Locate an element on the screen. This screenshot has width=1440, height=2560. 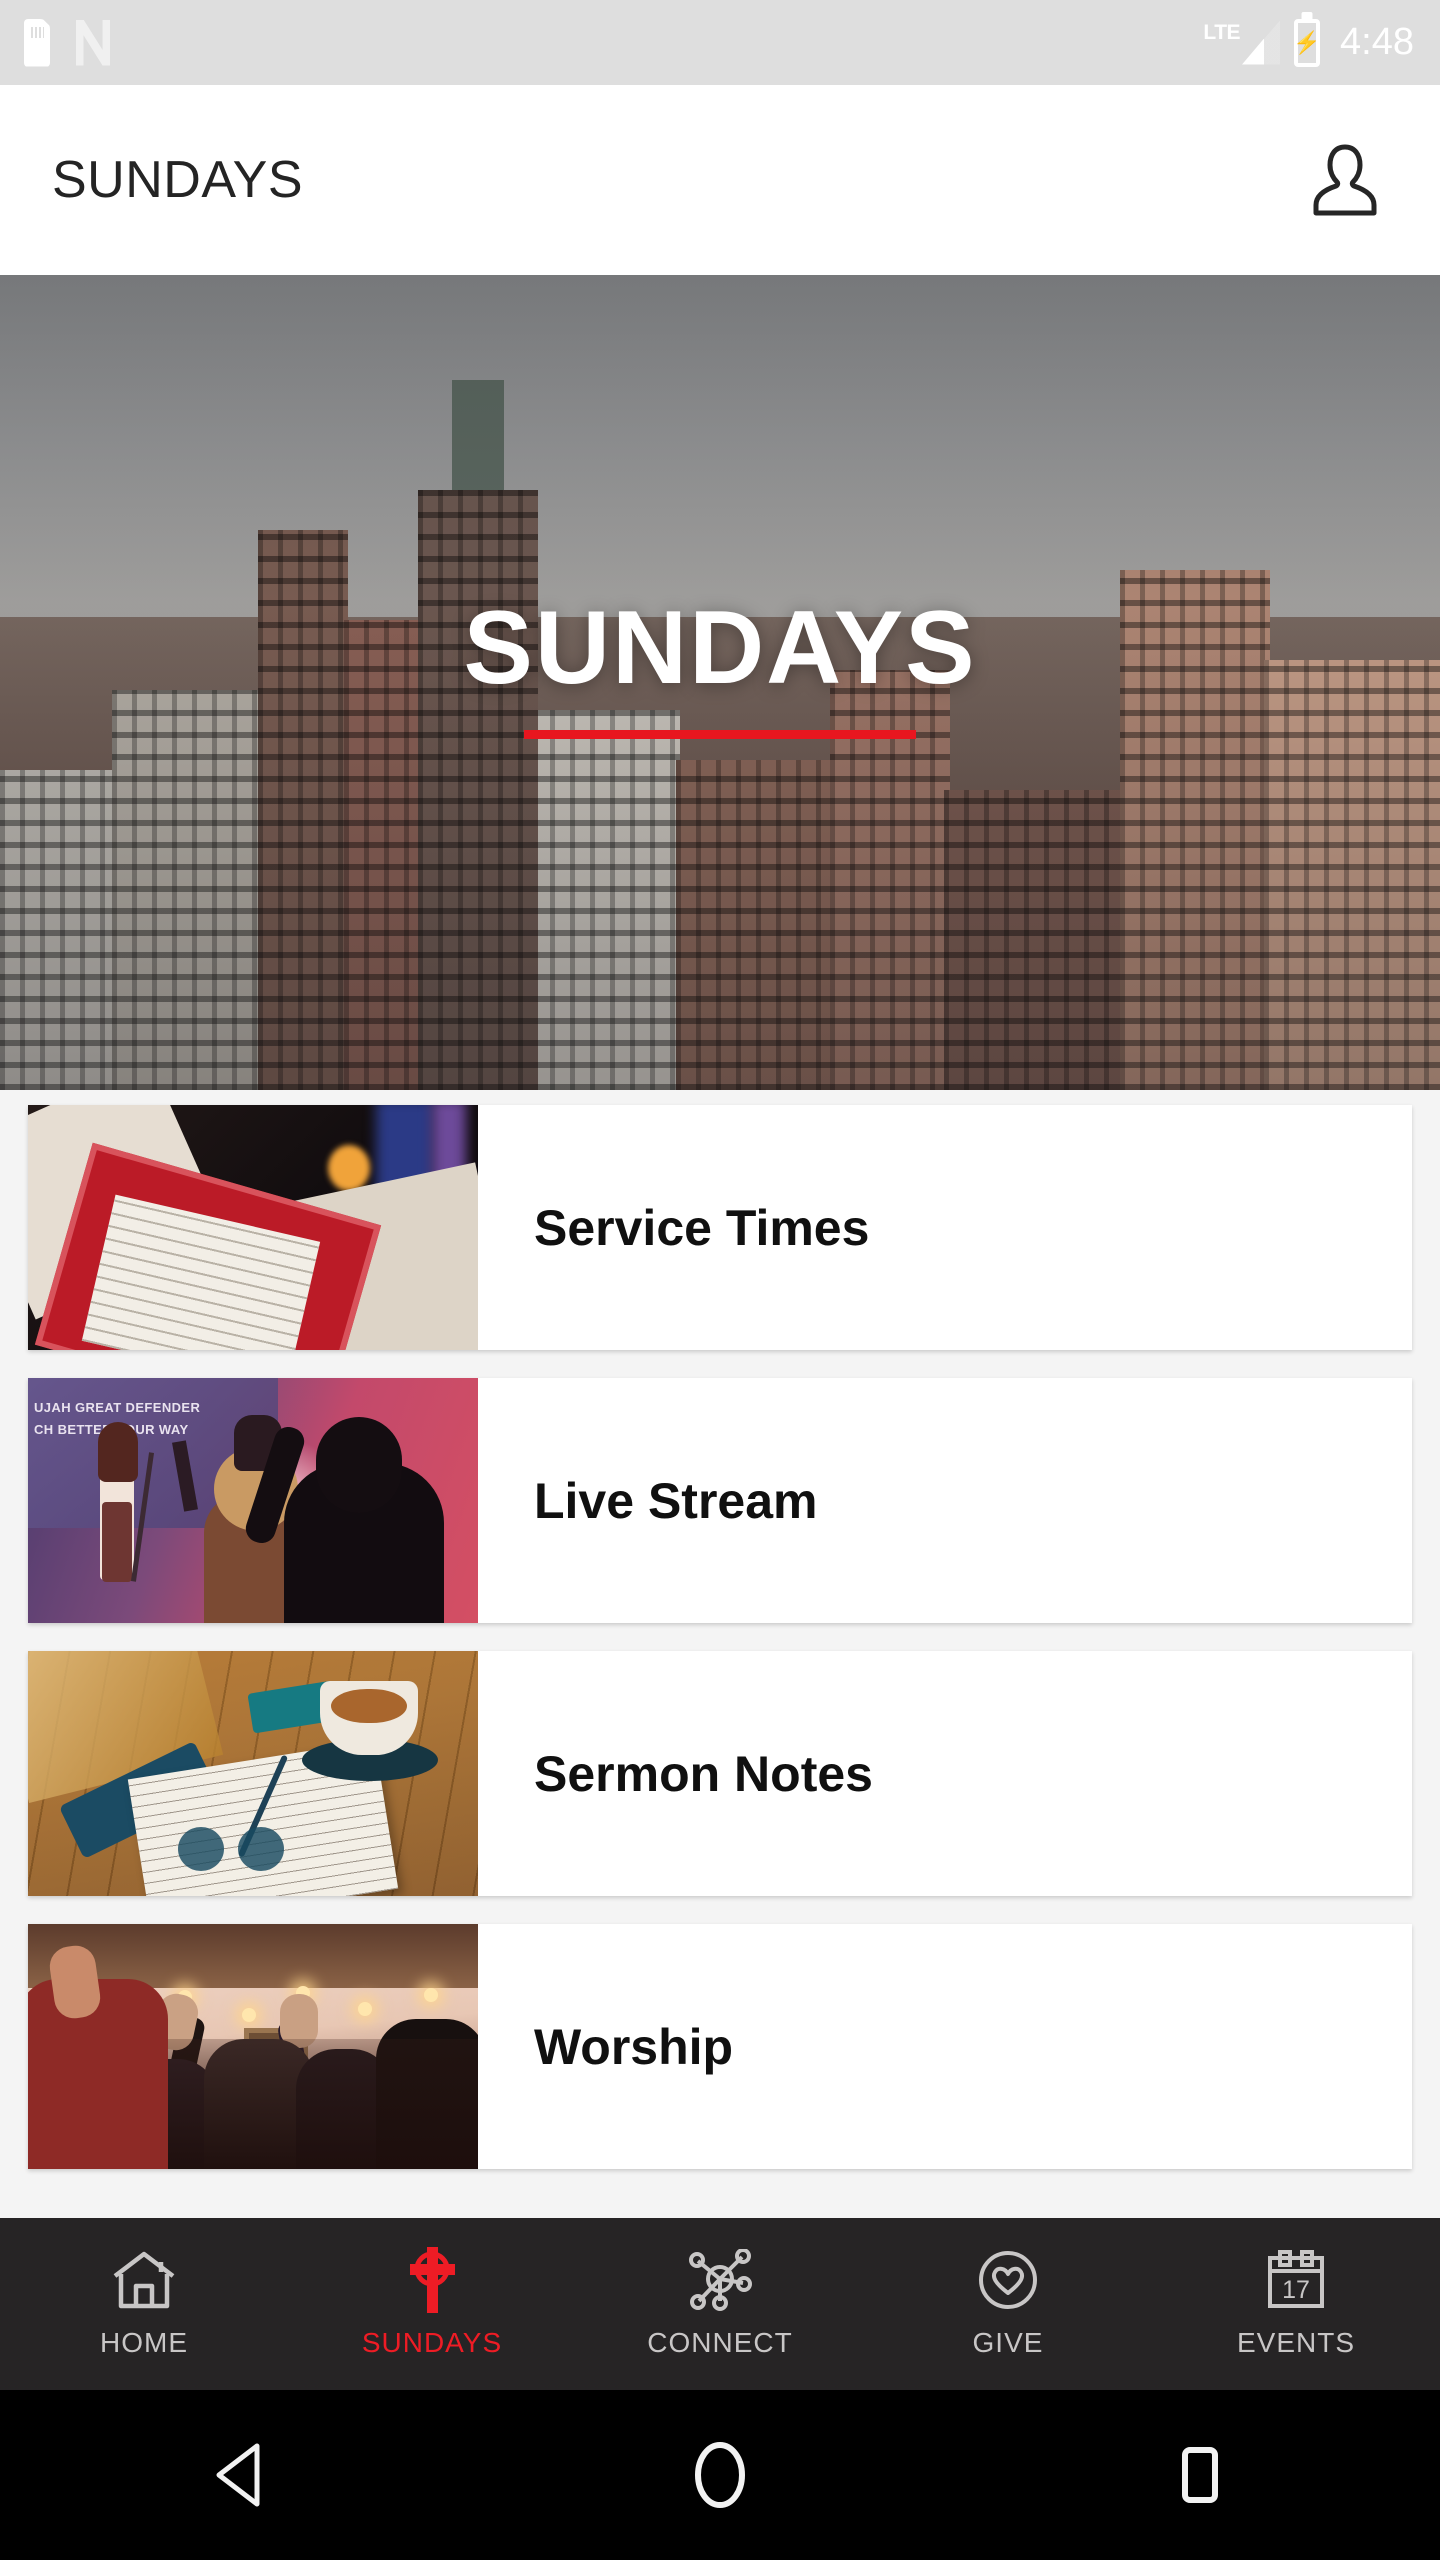
hero-accent-rule is located at coordinates (720, 734).